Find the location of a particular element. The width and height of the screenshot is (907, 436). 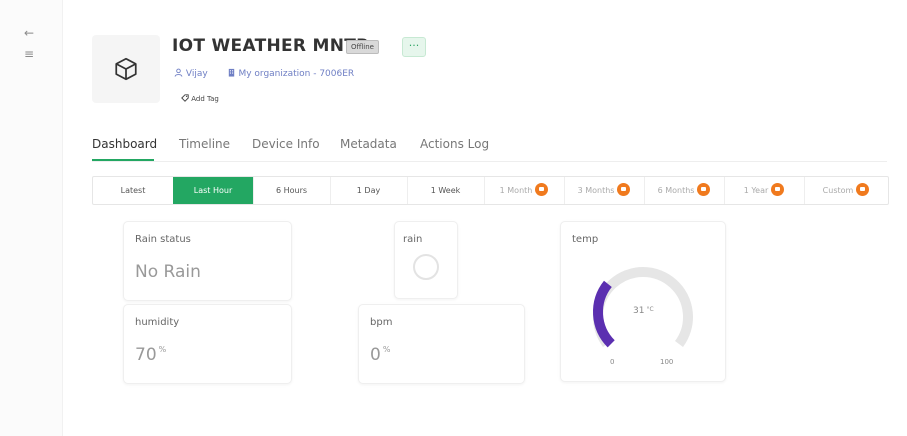

widget-label: rain is located at coordinates (413, 239).